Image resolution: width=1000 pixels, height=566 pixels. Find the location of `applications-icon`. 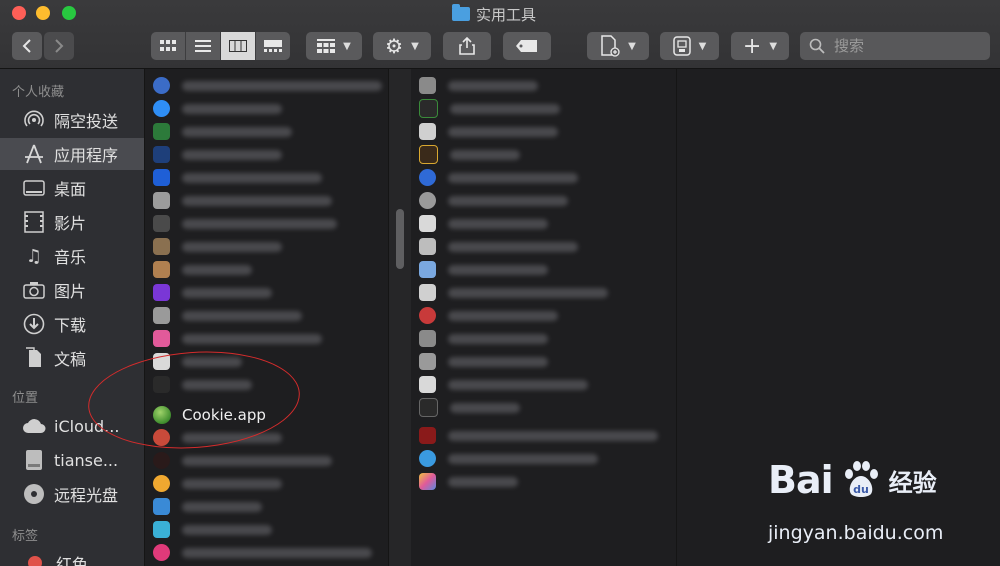

applications-icon is located at coordinates (34, 154).